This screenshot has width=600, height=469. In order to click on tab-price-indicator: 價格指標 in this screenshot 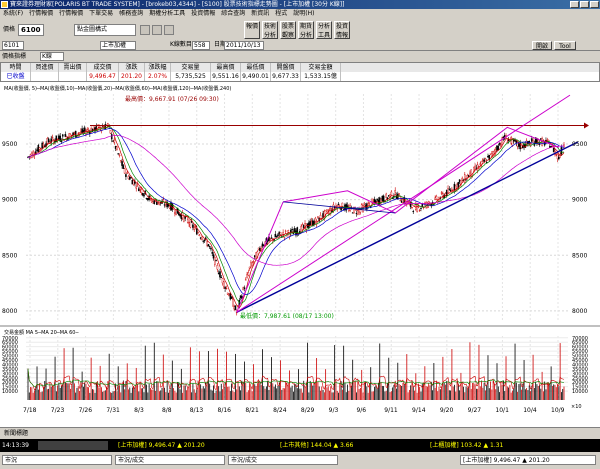, I will do `click(14, 56)`.